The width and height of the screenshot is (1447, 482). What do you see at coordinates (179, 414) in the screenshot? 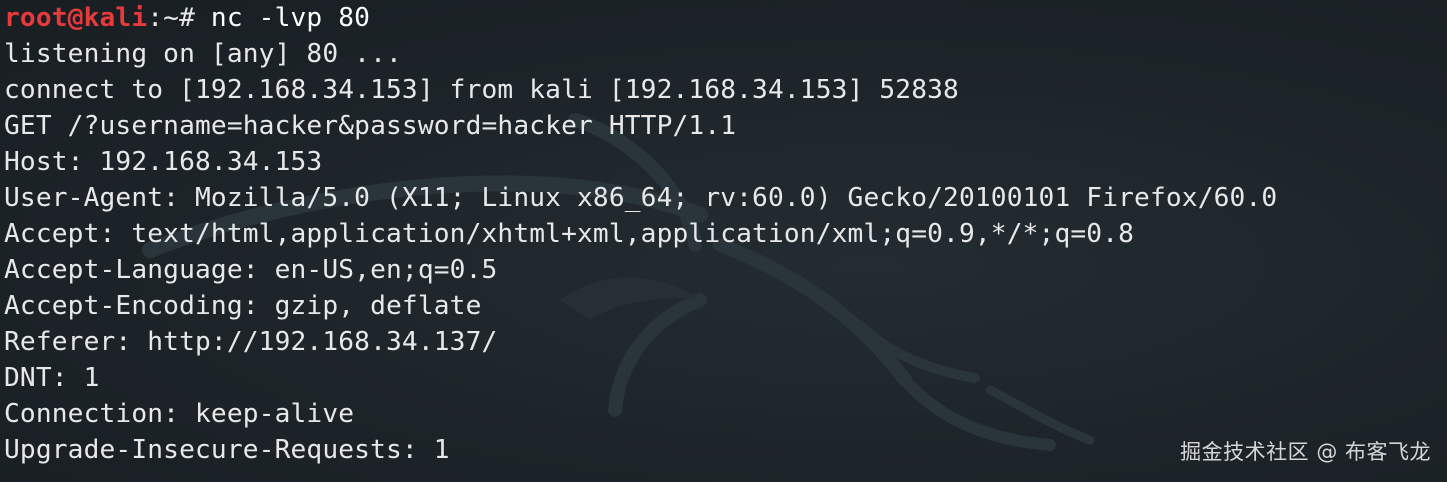
I see `output-line: Connection: keep-alive` at bounding box center [179, 414].